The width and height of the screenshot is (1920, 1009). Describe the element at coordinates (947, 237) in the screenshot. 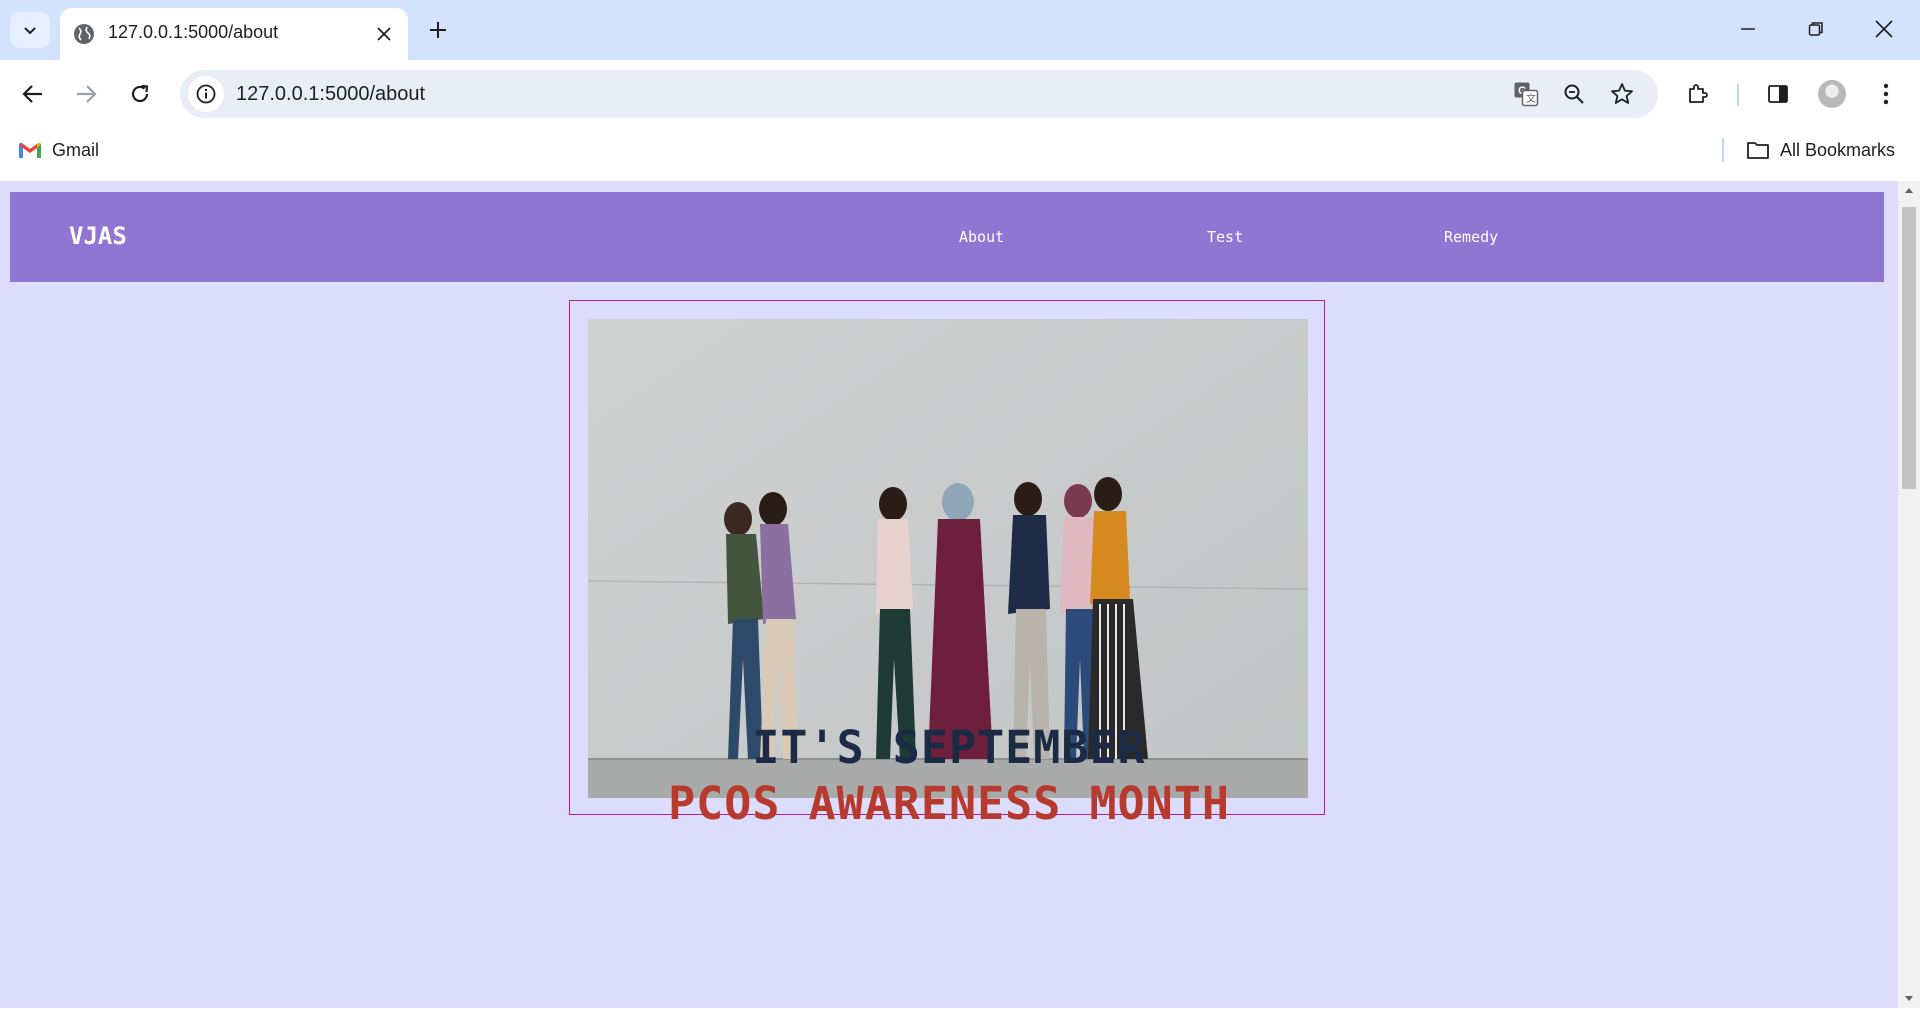

I see `site-navbar: VJAS About Test Remedy` at that location.